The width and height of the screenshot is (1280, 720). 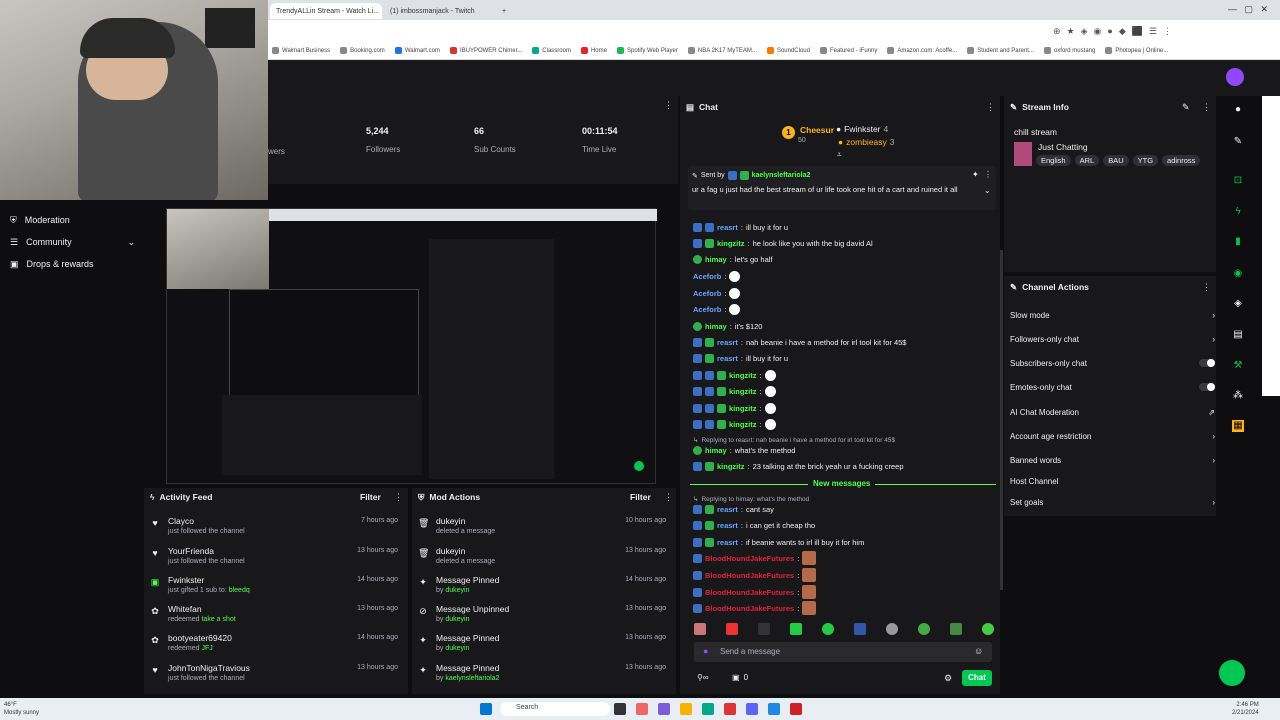 I want to click on bookmark-item: Classroom, so click(x=551, y=50).